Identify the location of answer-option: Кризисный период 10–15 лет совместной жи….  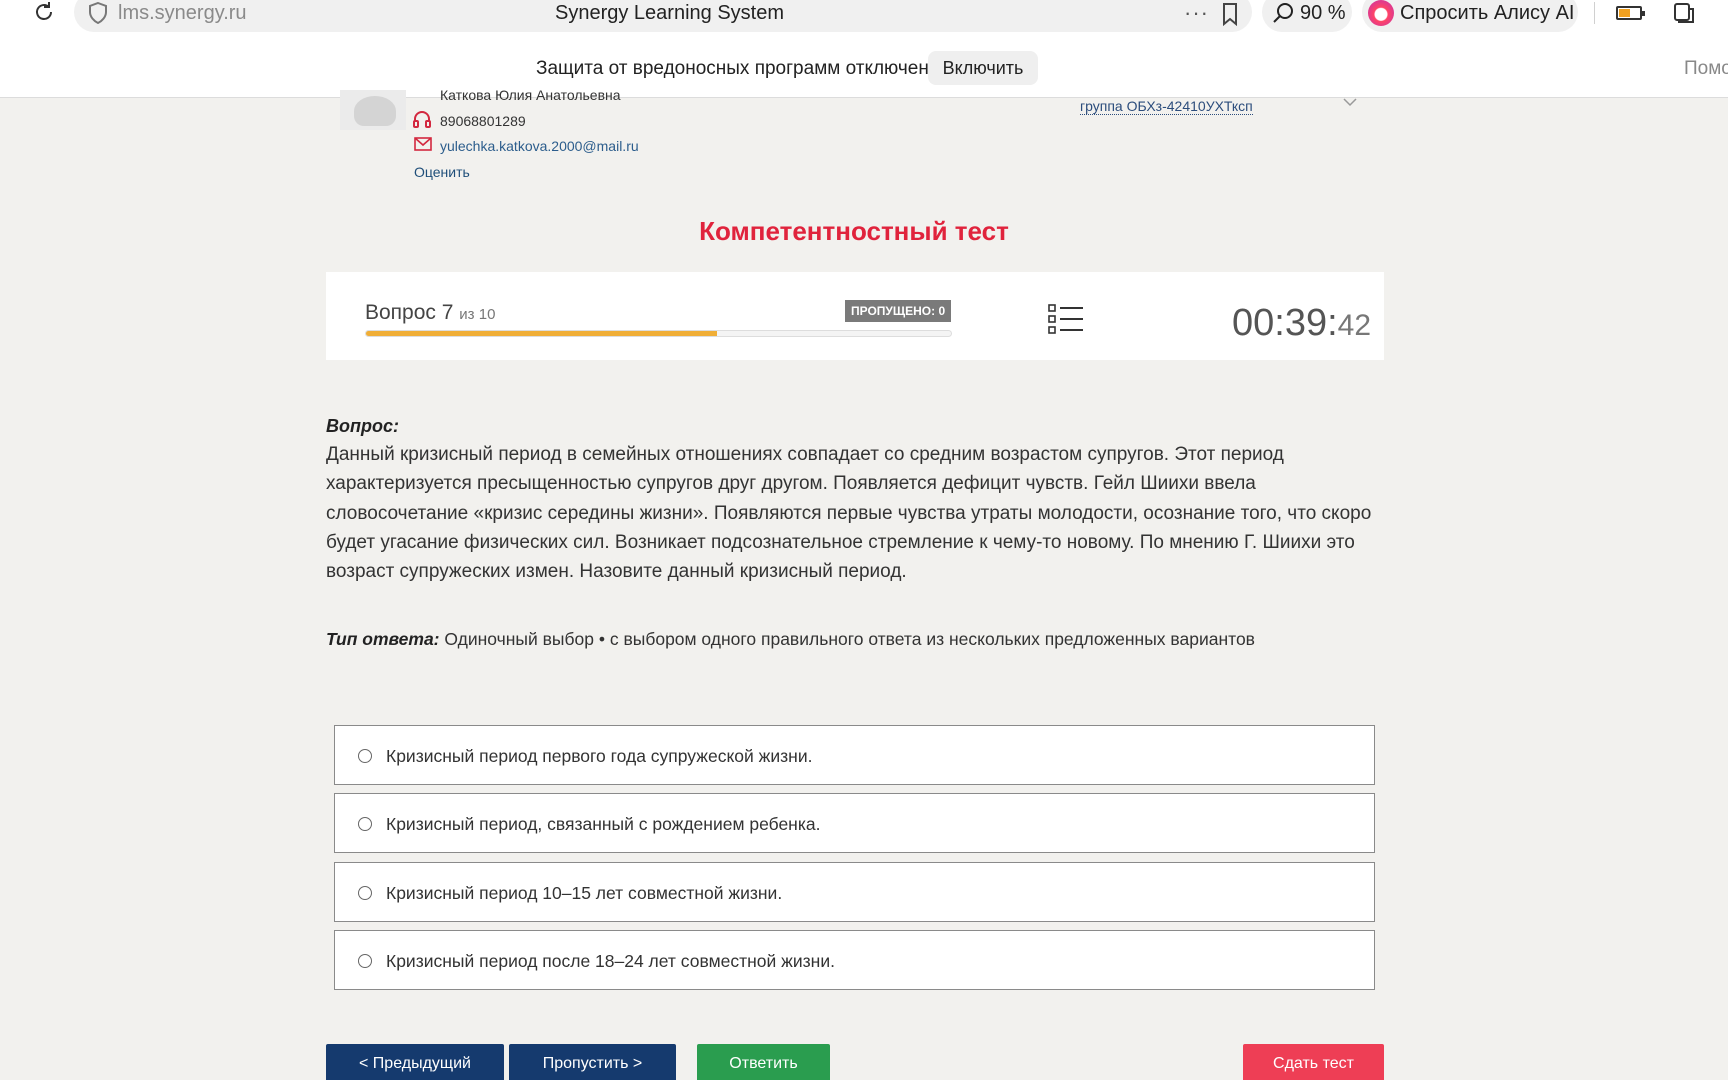
(854, 892).